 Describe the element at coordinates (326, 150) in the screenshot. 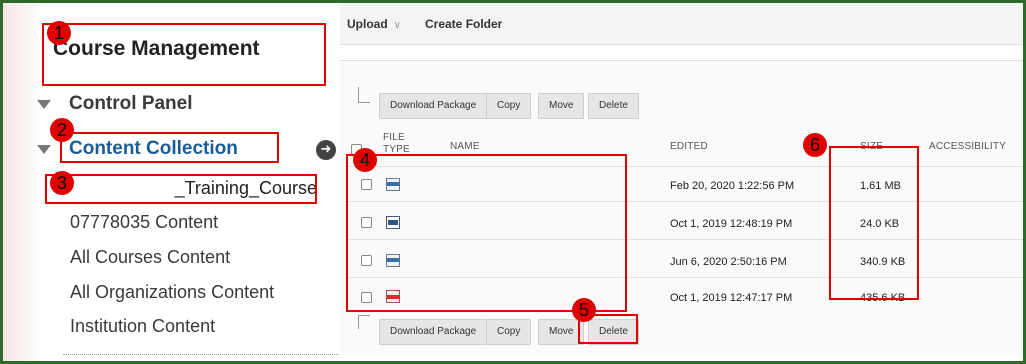

I see `arrow-right-circle-icon: ➜` at that location.